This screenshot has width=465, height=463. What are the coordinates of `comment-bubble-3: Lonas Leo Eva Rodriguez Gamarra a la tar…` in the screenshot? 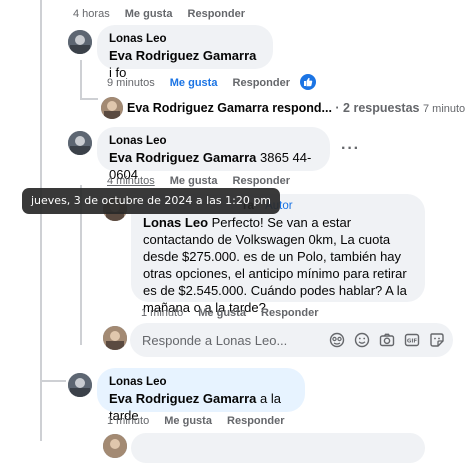 It's located at (201, 395).